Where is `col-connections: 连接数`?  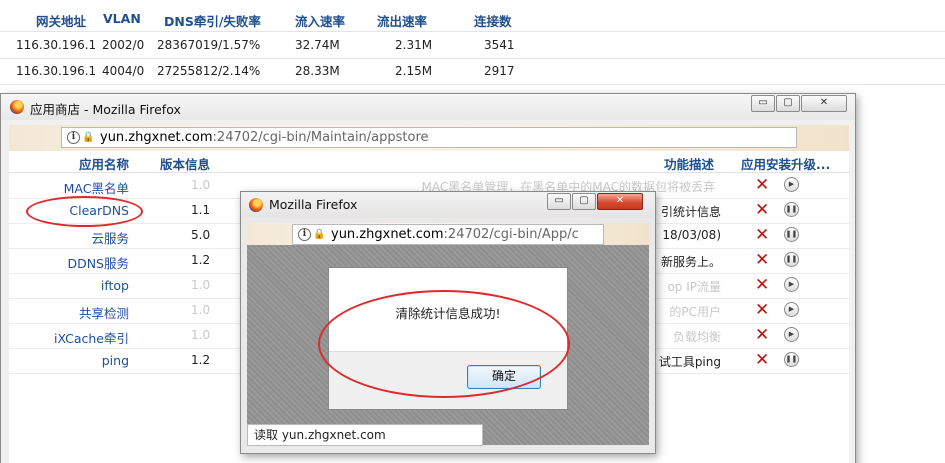 col-connections: 连接数 is located at coordinates (493, 21).